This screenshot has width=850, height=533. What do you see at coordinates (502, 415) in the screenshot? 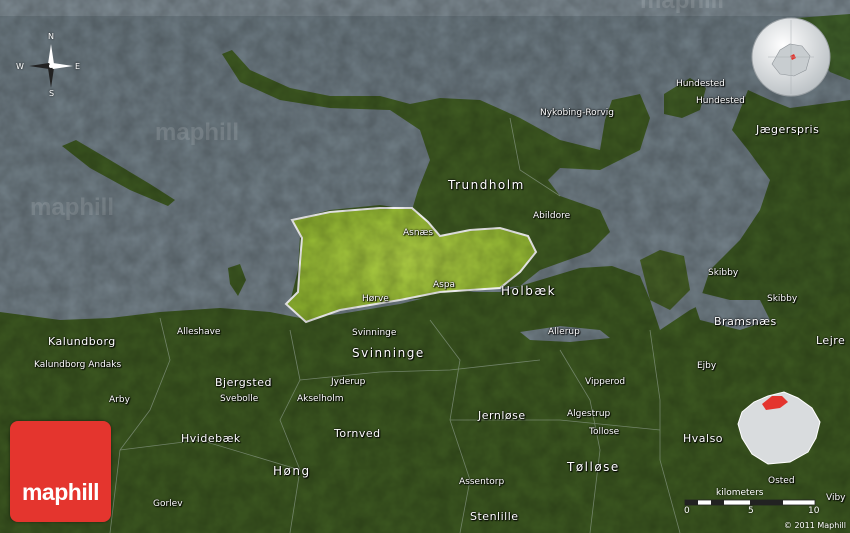
I see `place-label: Jernløse` at bounding box center [502, 415].